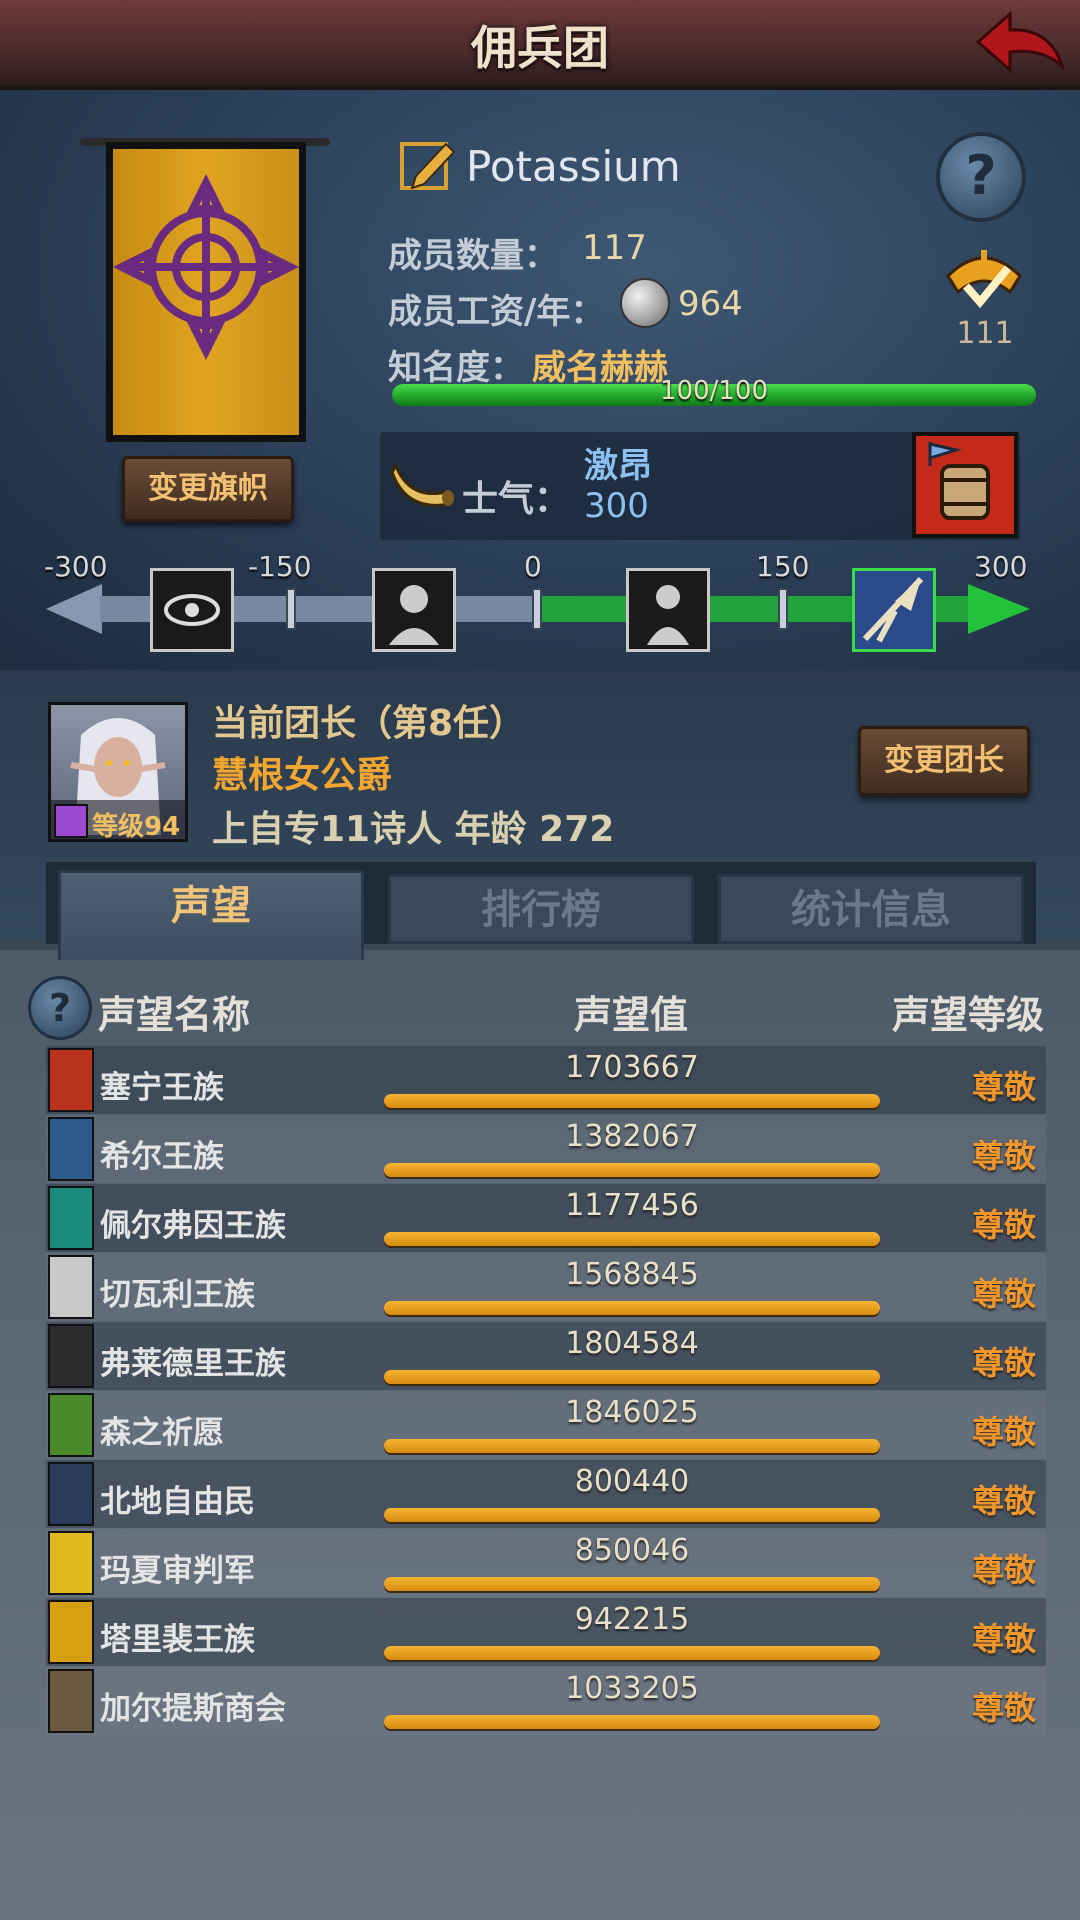 The height and width of the screenshot is (1920, 1080). I want to click on wage-value: 964, so click(710, 304).